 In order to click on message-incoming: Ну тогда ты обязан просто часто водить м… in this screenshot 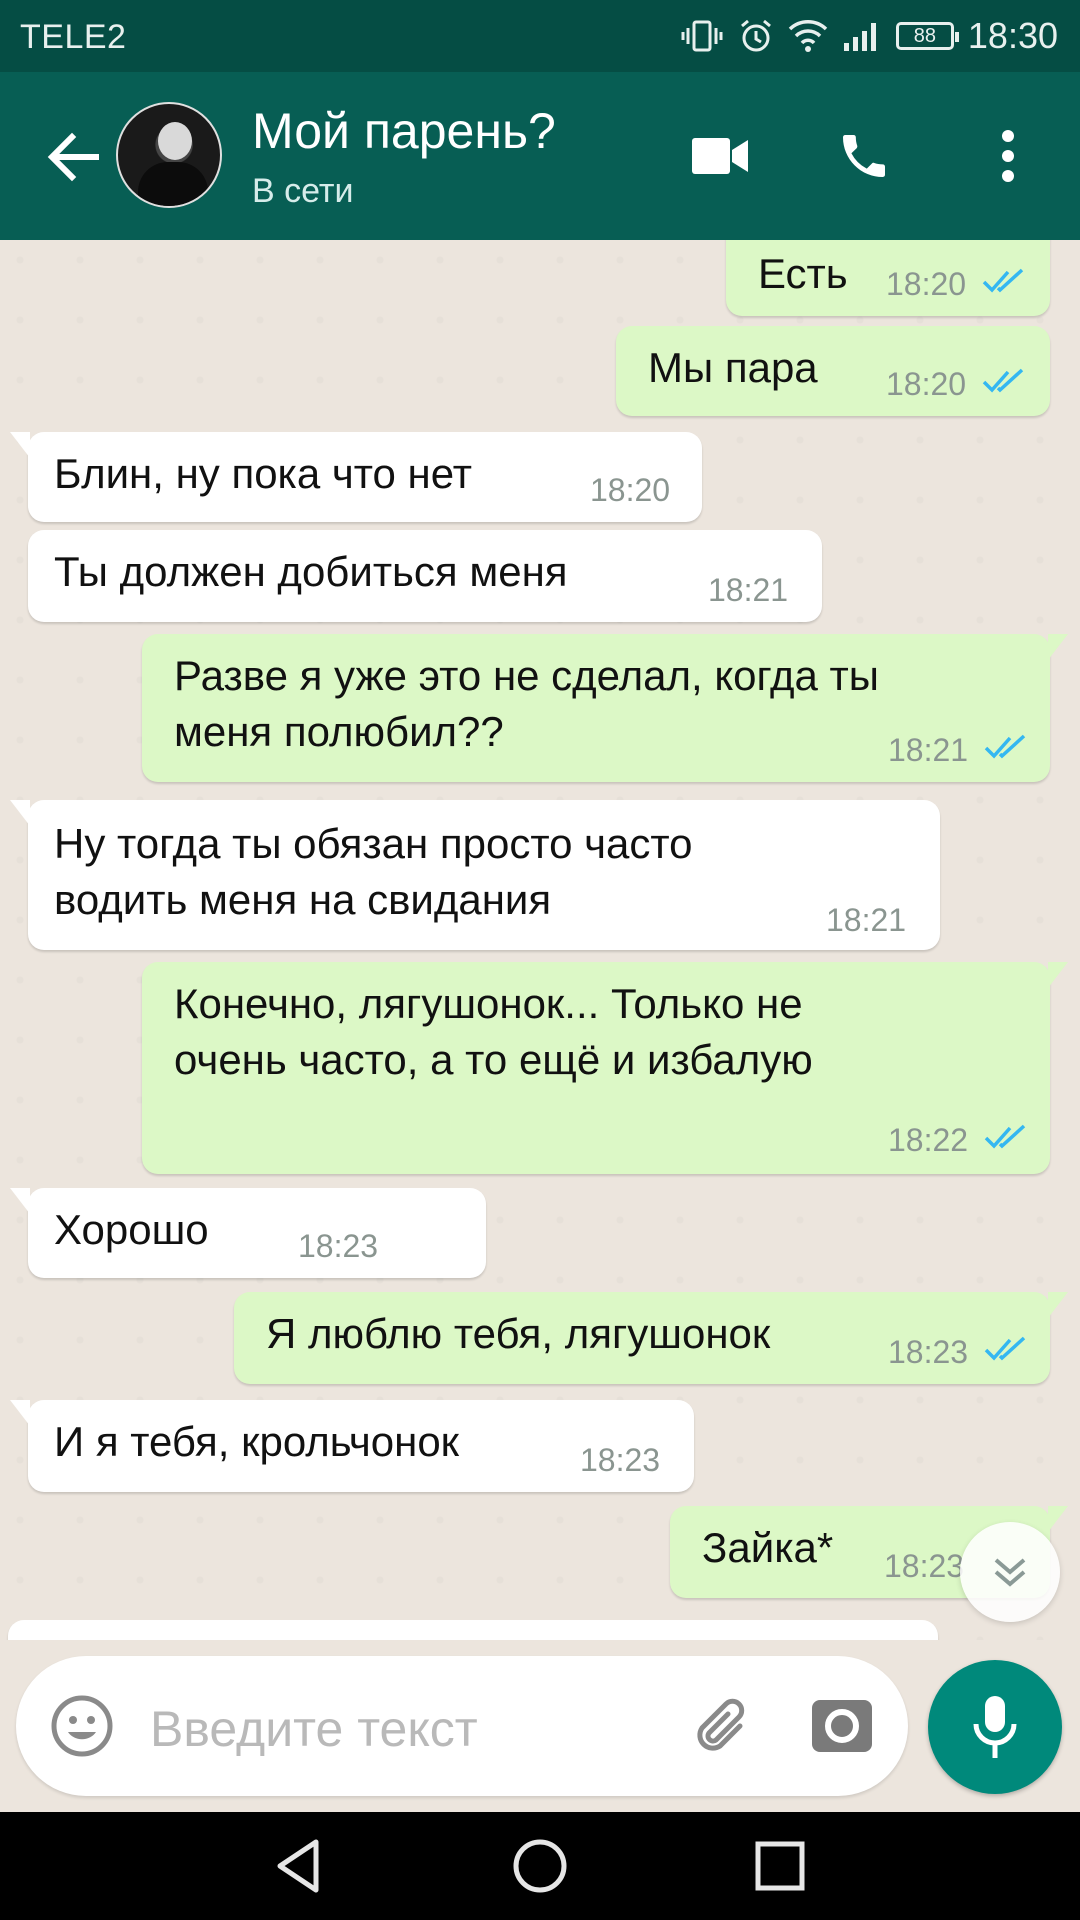, I will do `click(475, 875)`.